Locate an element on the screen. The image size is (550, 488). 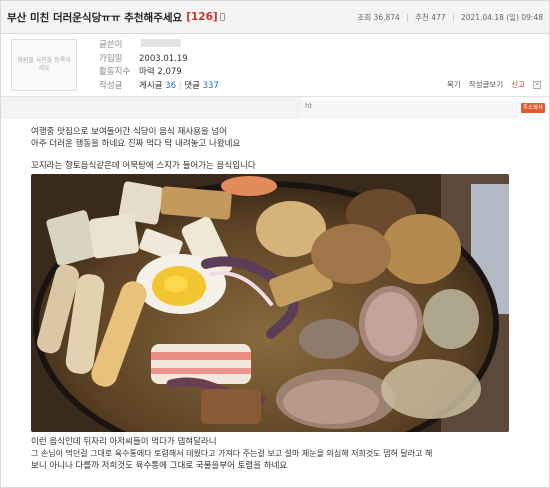
comments-count: 337 is located at coordinates (210, 85).